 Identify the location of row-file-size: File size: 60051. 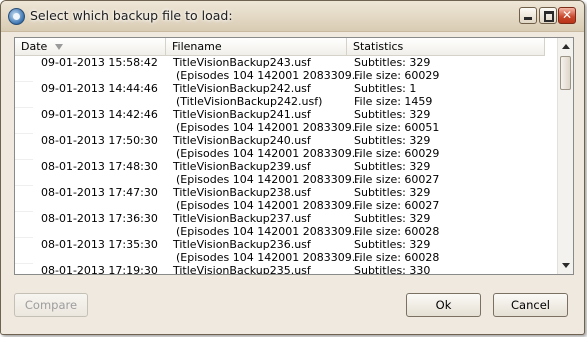
(397, 127).